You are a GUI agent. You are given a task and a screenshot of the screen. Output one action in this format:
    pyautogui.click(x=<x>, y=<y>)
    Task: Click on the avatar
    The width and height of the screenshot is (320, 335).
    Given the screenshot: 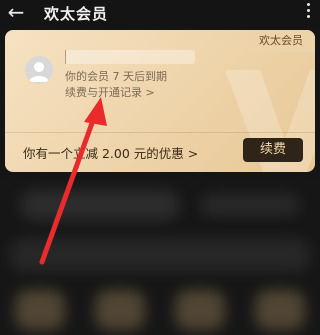 What is the action you would take?
    pyautogui.click(x=39, y=70)
    